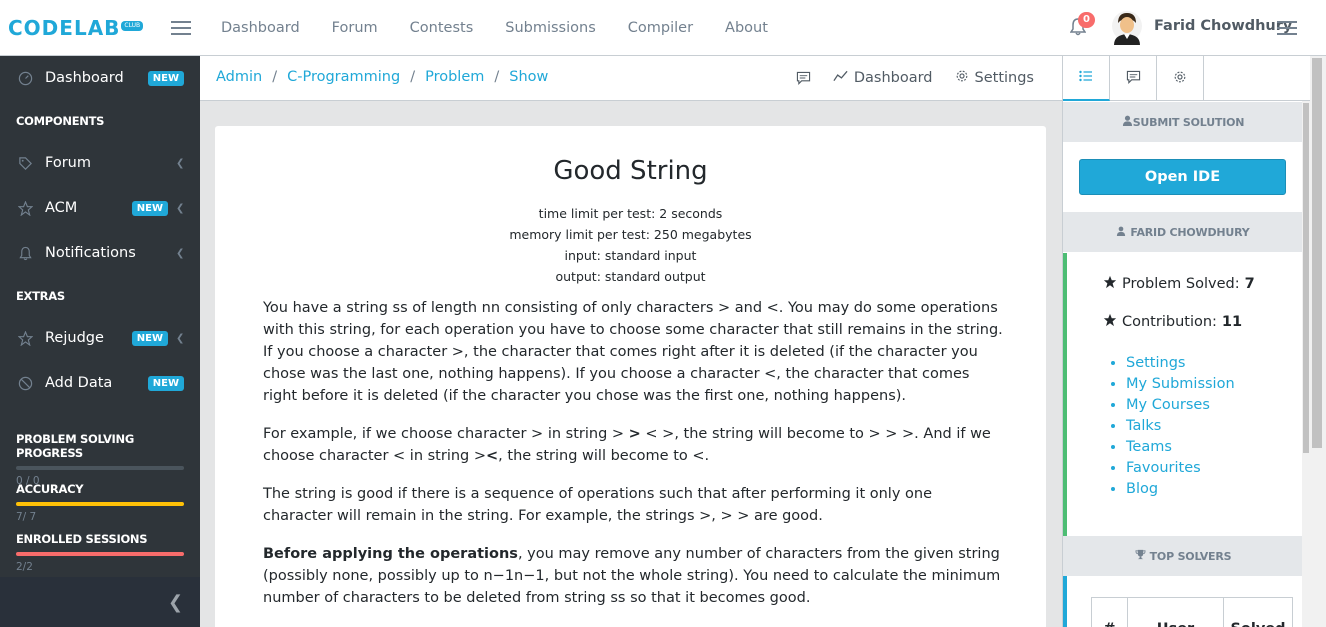  What do you see at coordinates (79, 383) in the screenshot?
I see `sidebar-item-label: Add Data` at bounding box center [79, 383].